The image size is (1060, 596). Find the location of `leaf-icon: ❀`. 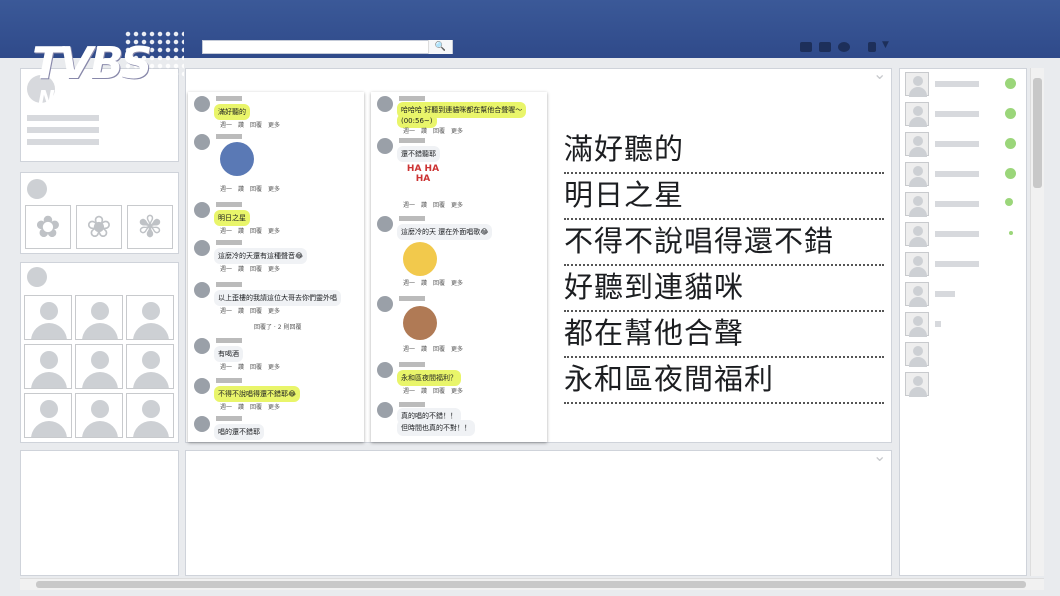

leaf-icon: ❀ is located at coordinates (99, 227).